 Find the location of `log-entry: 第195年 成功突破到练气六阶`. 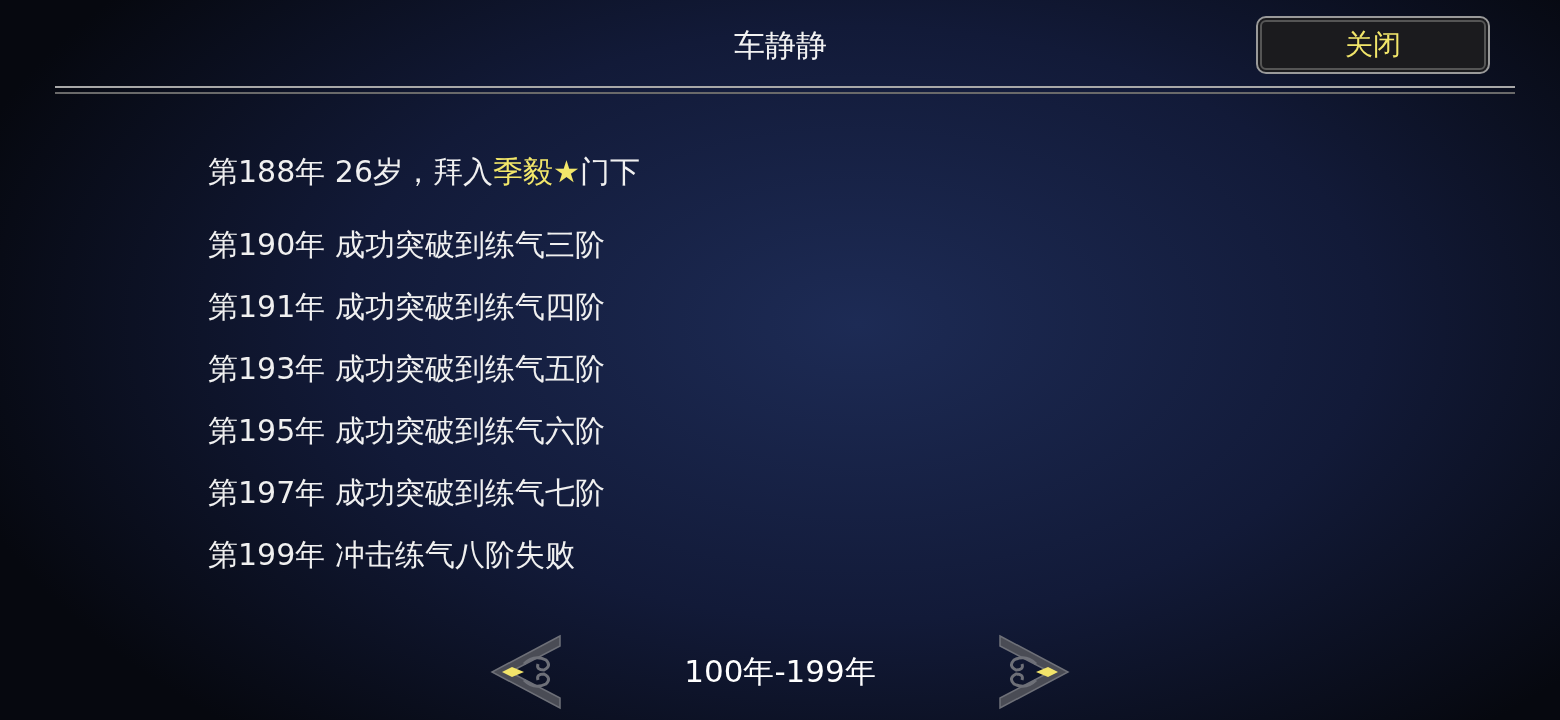

log-entry: 第195年 成功突破到练气六阶 is located at coordinates (407, 431).